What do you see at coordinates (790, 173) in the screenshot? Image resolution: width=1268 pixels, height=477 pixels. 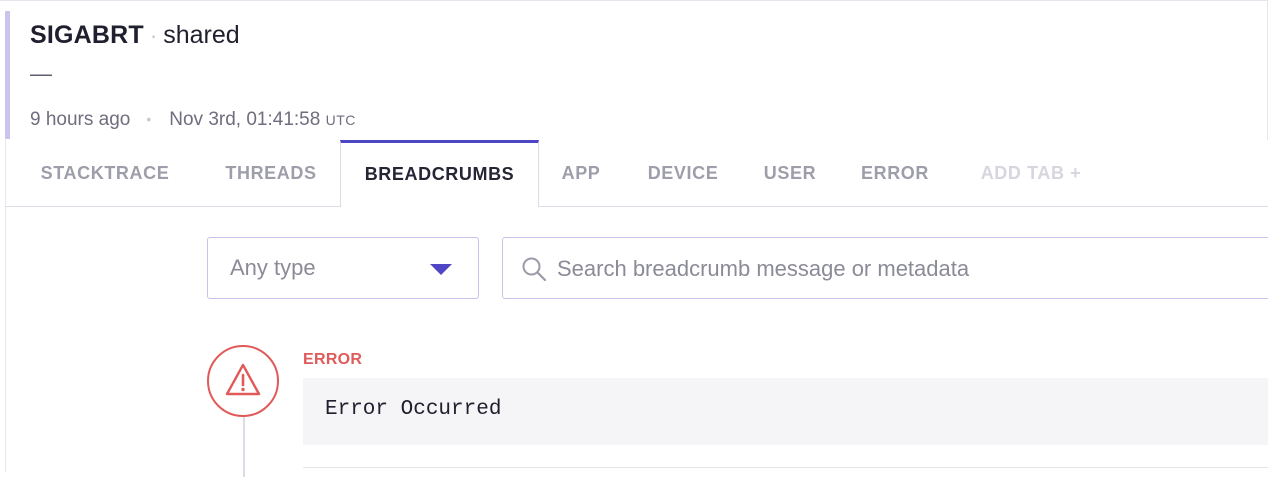 I see `tab-user: USER` at bounding box center [790, 173].